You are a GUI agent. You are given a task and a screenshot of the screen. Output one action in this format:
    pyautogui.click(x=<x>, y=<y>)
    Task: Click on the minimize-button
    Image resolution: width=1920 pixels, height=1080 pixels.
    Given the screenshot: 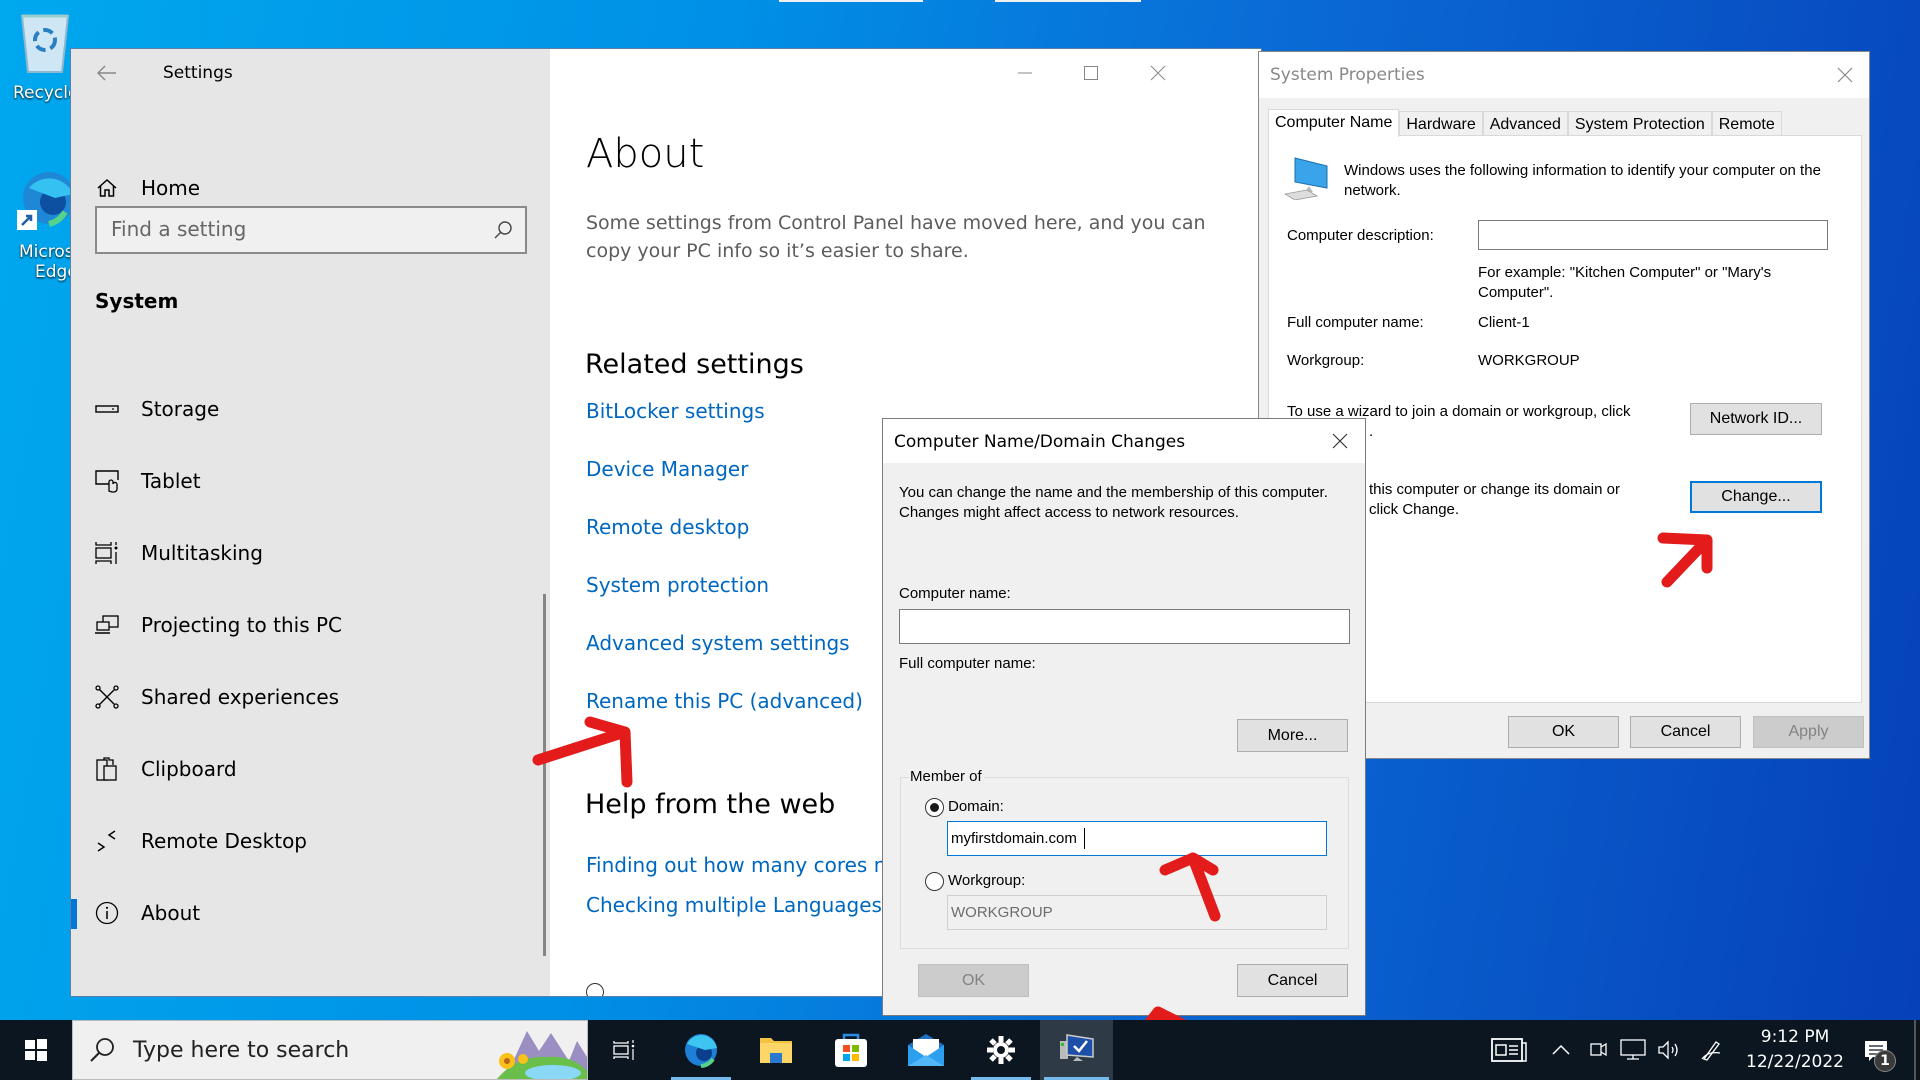 What is the action you would take?
    pyautogui.click(x=1025, y=73)
    